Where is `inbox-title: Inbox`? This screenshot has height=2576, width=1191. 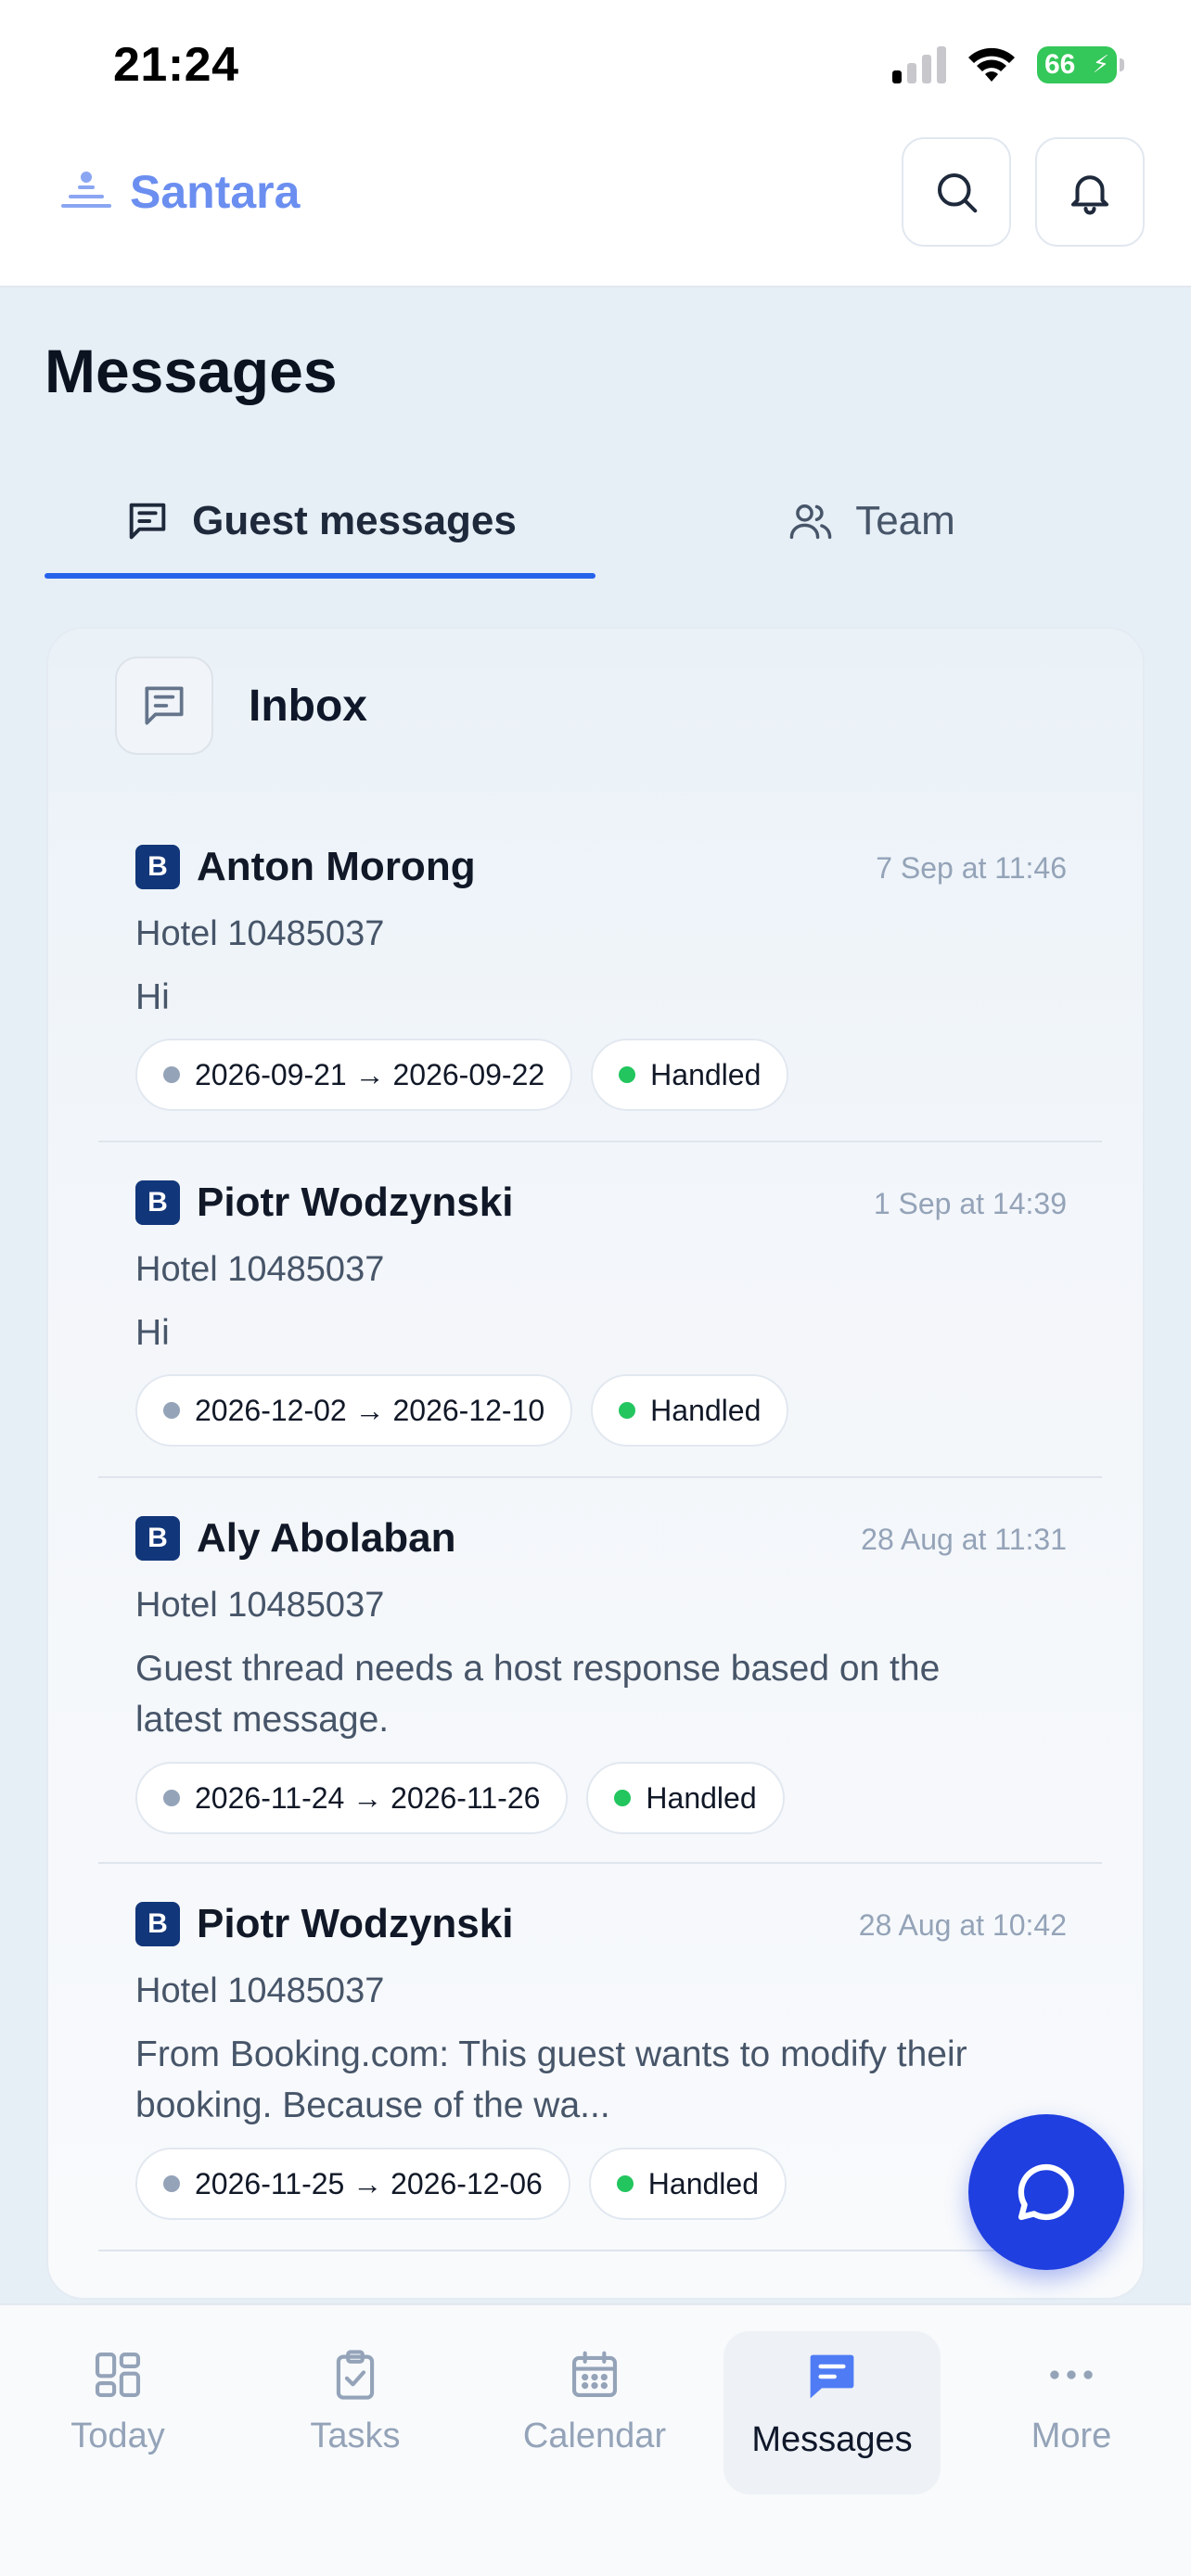 inbox-title: Inbox is located at coordinates (308, 706).